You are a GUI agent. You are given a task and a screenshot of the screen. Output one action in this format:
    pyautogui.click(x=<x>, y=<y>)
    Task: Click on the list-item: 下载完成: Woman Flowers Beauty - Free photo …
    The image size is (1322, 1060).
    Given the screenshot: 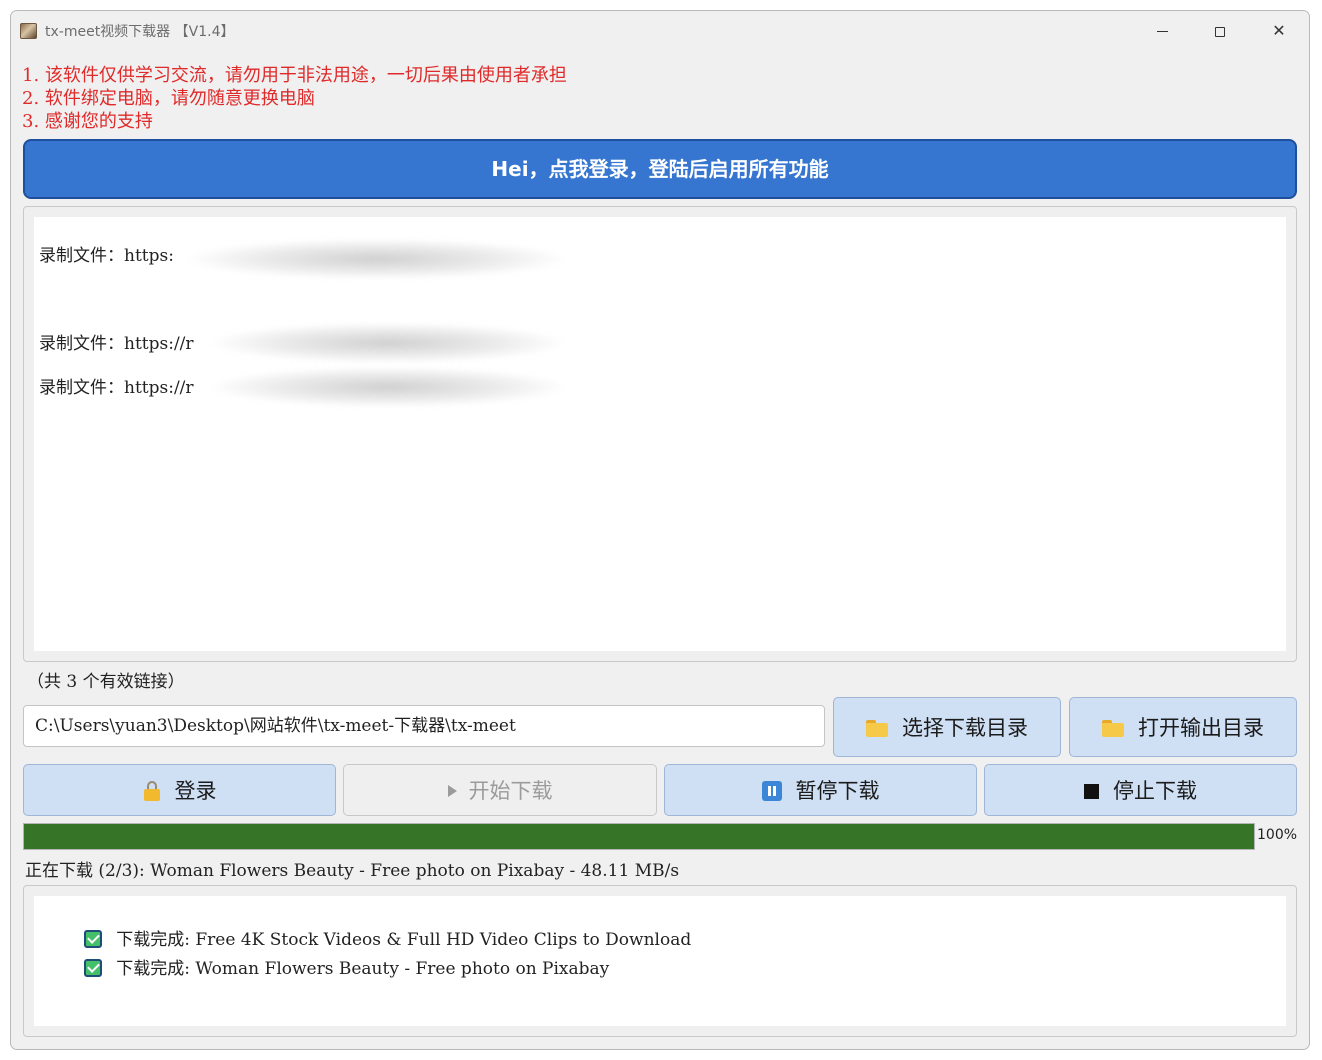 What is the action you would take?
    pyautogui.click(x=325, y=966)
    